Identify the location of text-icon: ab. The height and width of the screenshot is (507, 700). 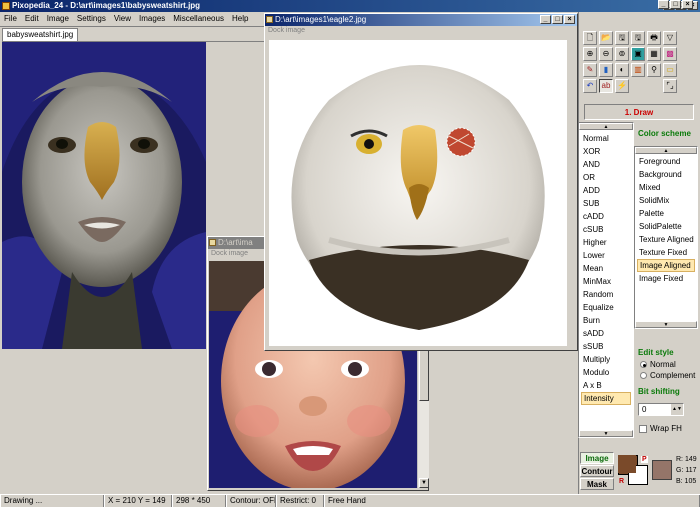
(606, 86).